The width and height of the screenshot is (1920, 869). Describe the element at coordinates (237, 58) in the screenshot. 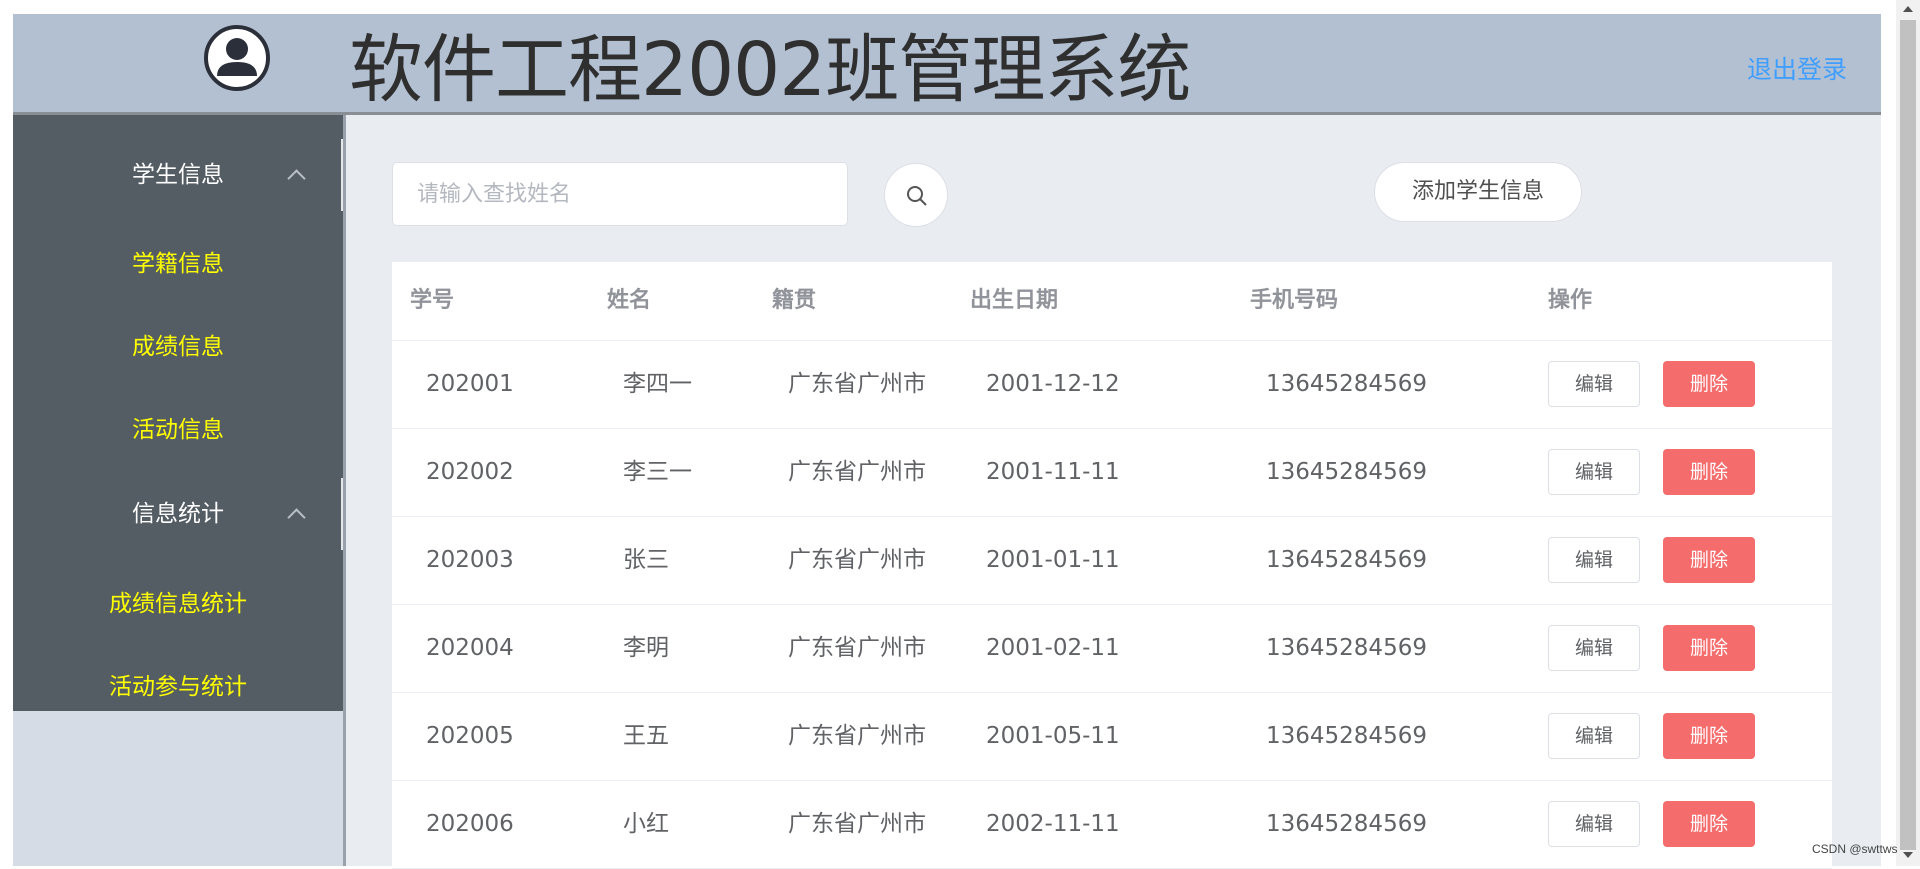

I see `user-avatar-icon` at that location.